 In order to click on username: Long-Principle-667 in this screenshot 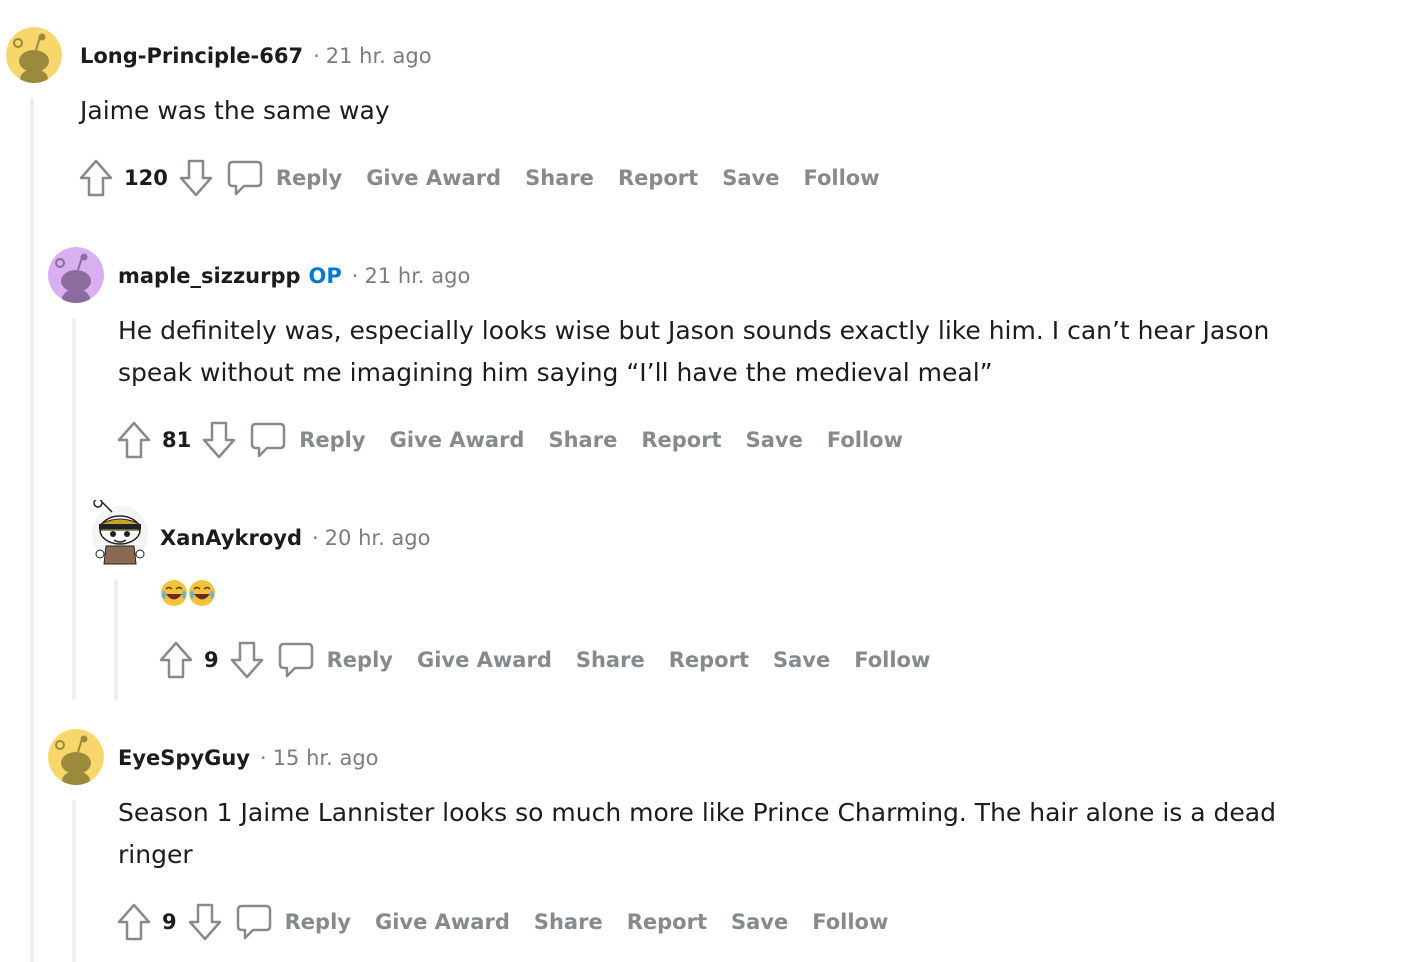, I will do `click(191, 56)`.